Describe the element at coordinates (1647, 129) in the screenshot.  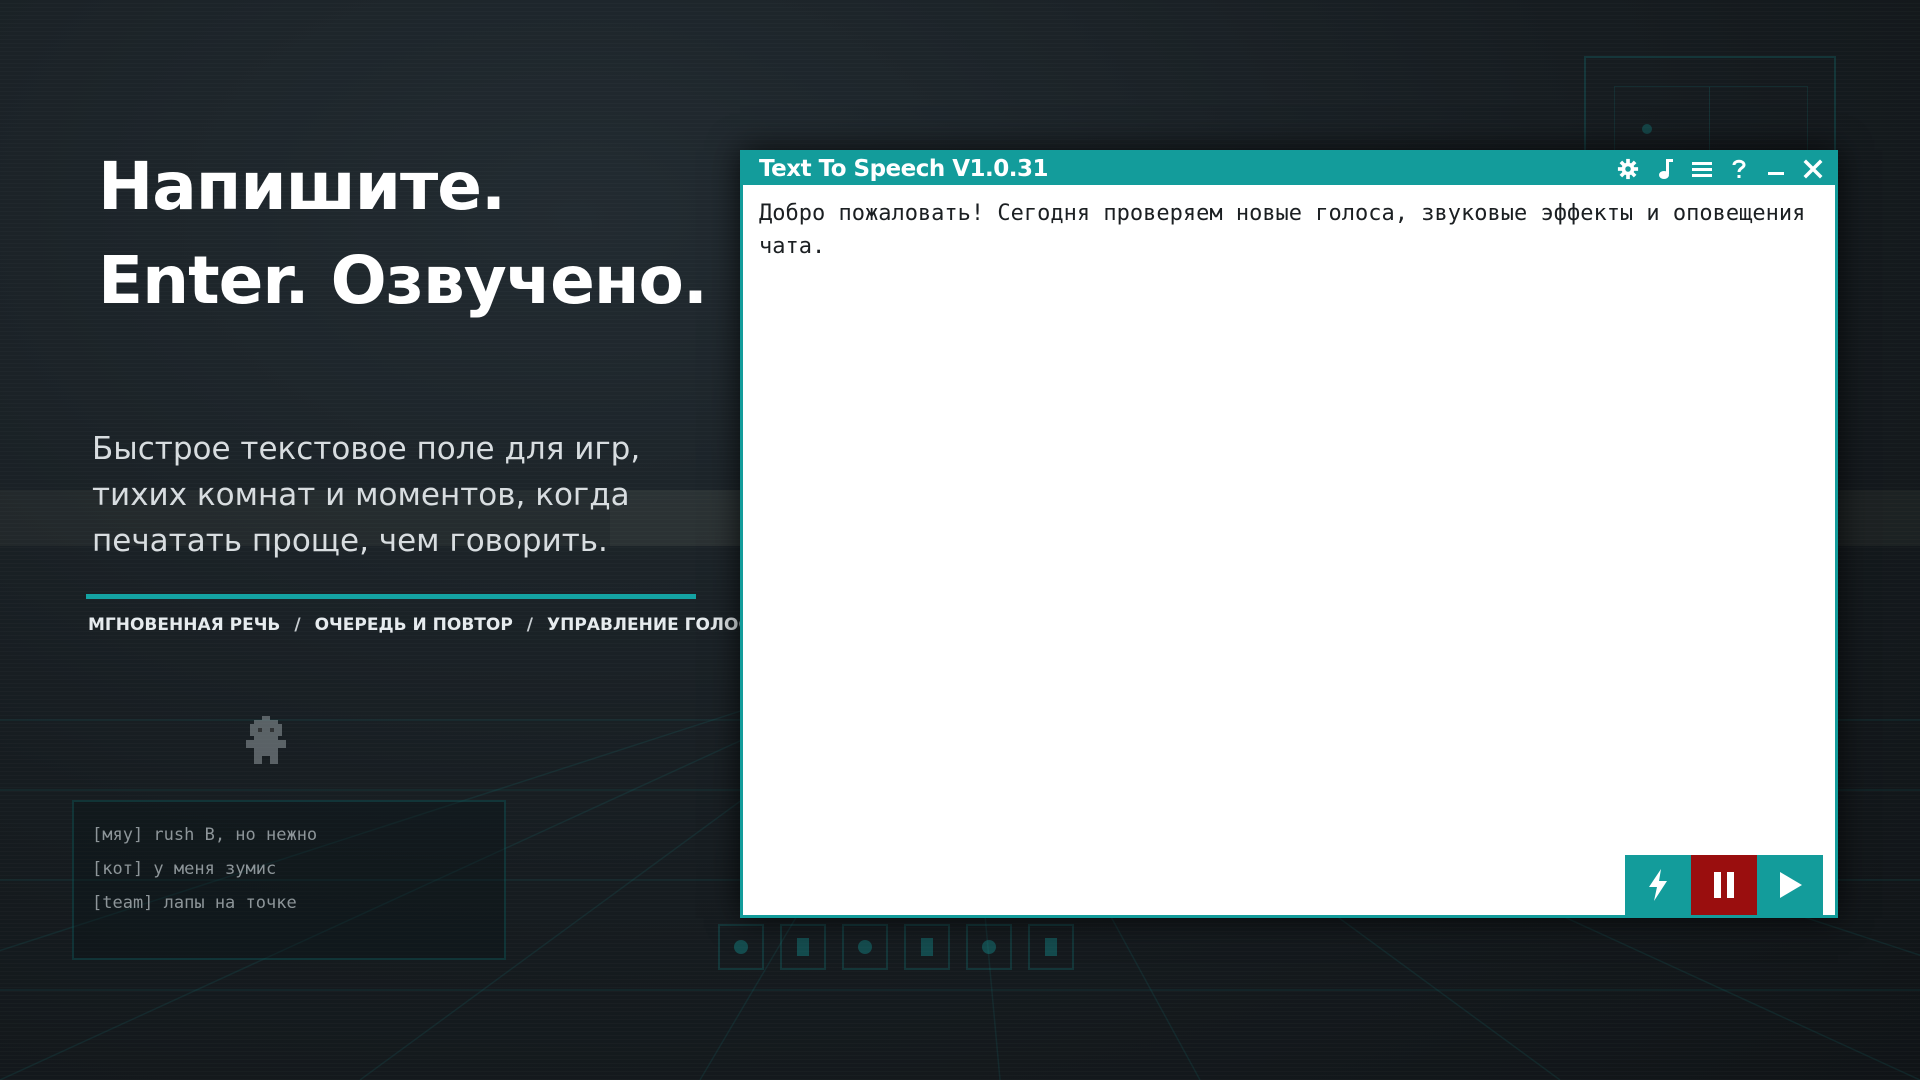
I see `decorative-dot` at that location.